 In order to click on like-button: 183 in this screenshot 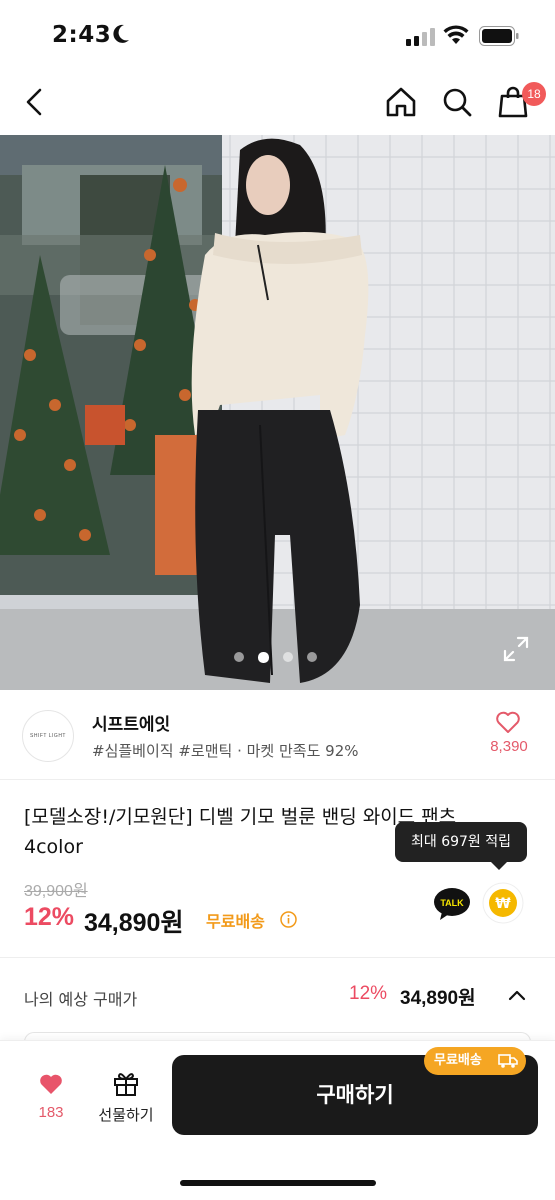, I will do `click(51, 1098)`.